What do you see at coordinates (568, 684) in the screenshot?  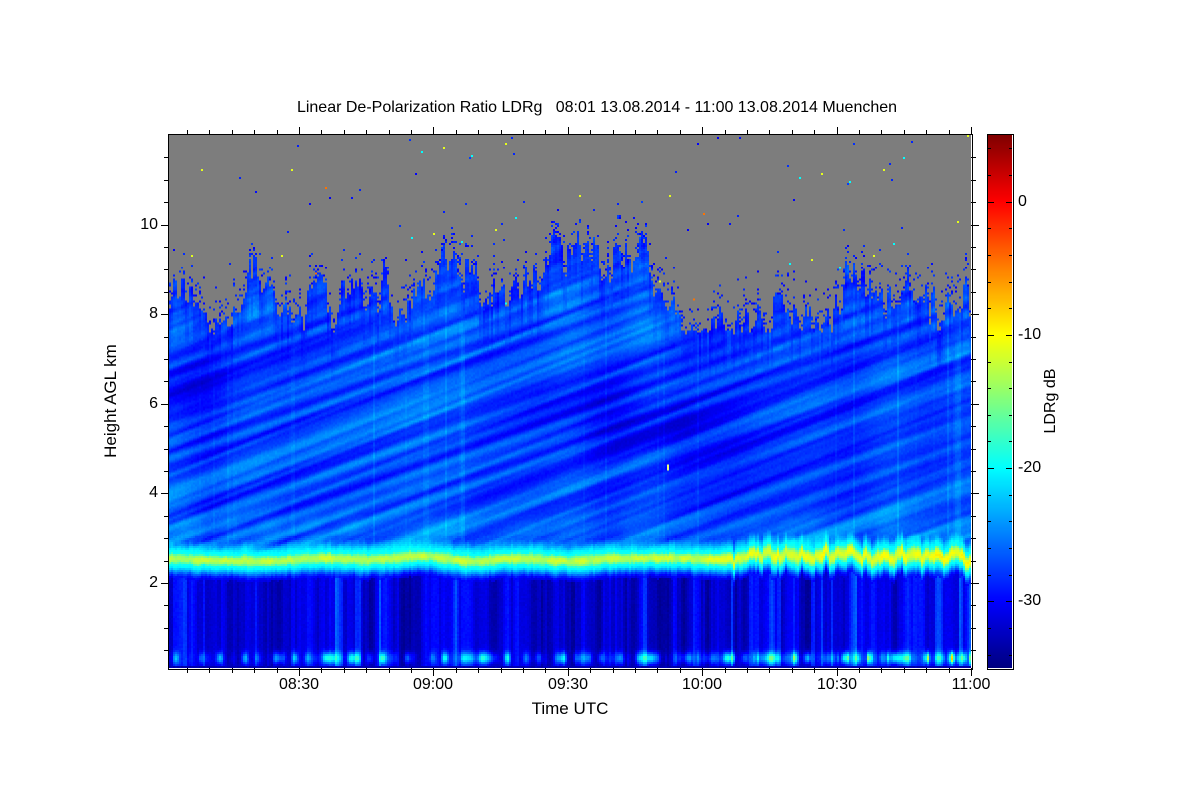 I see `x-tick-label: 09:30` at bounding box center [568, 684].